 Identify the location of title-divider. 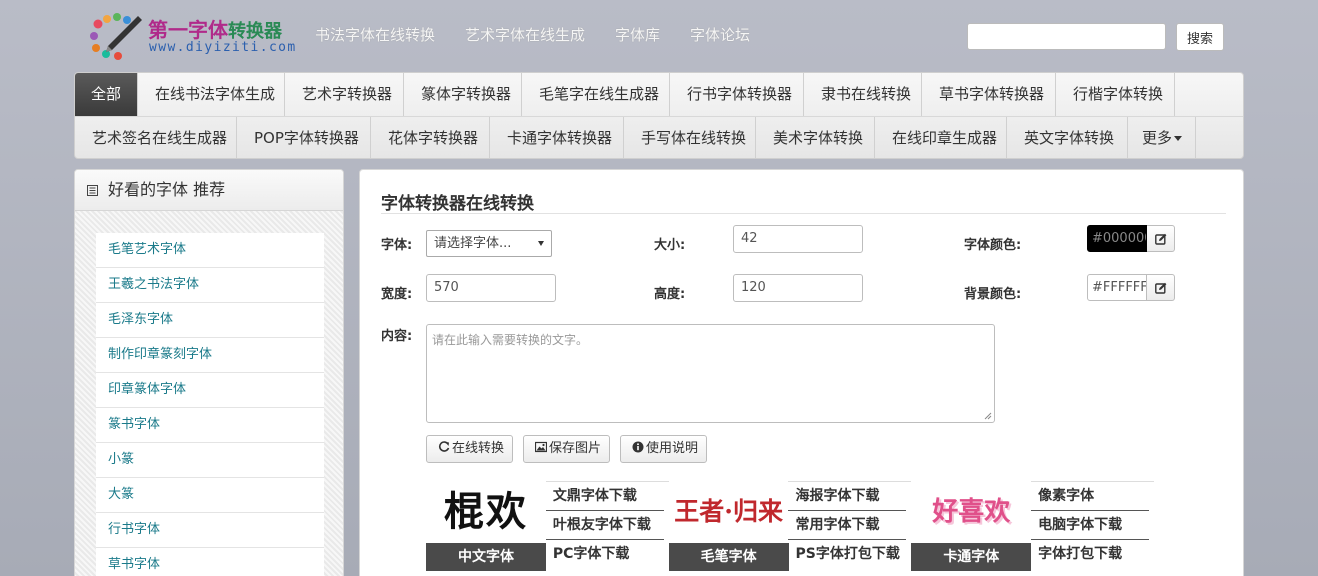
(803, 213).